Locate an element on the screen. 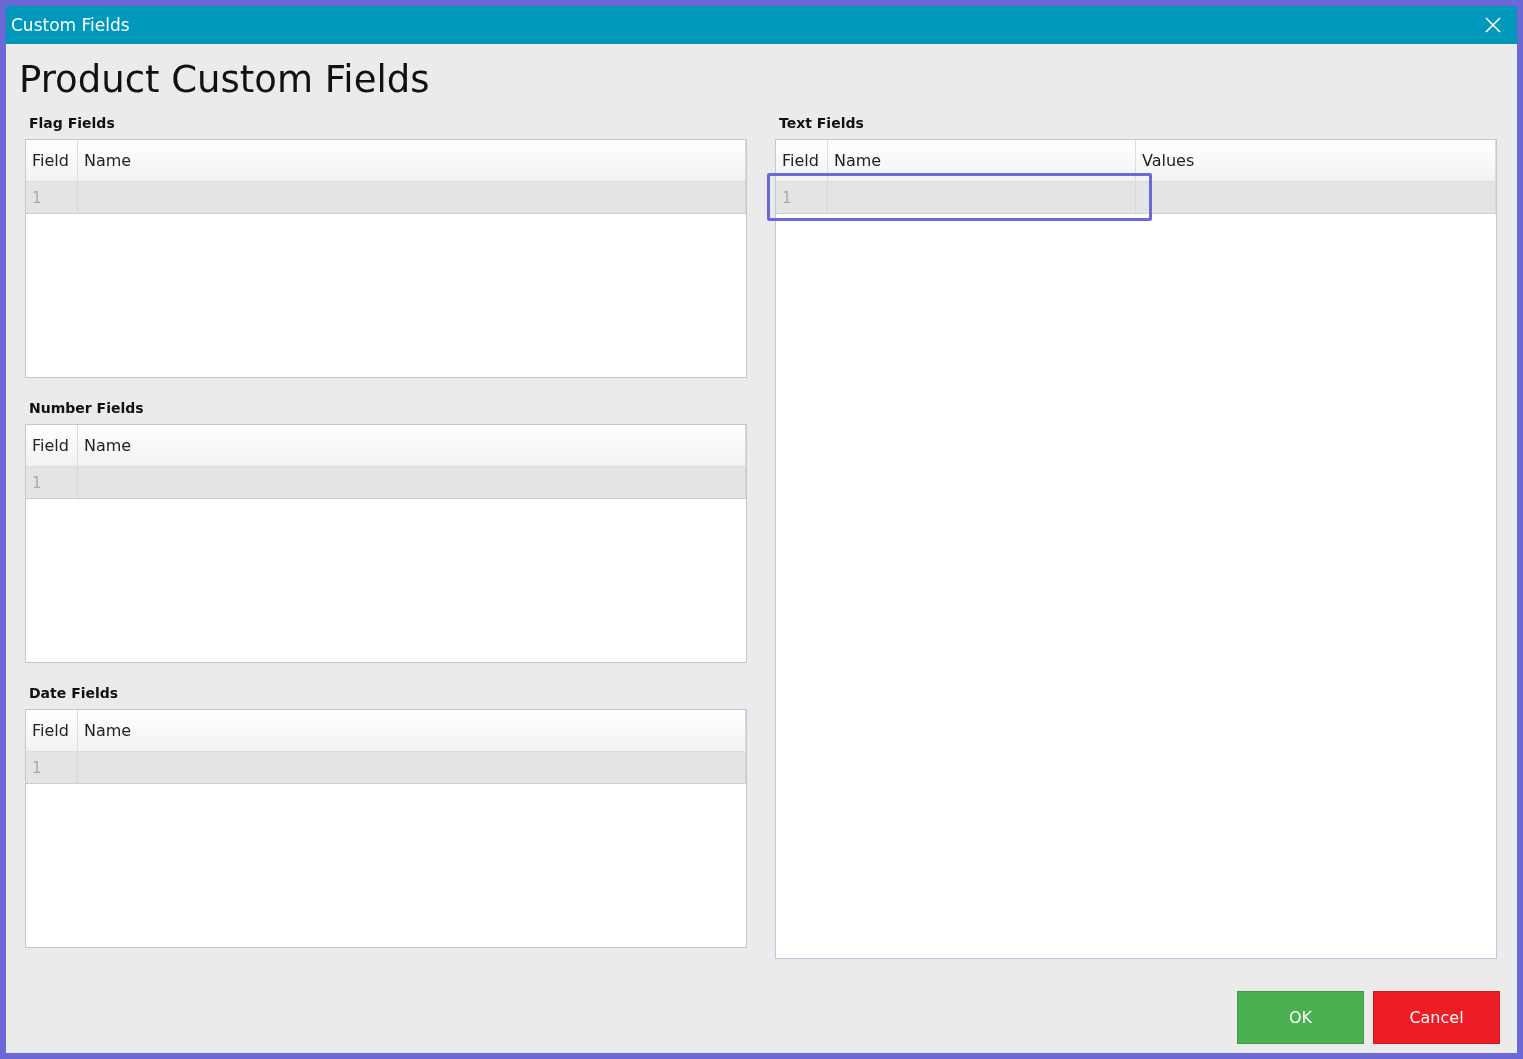 The width and height of the screenshot is (1523, 1059). close-icon is located at coordinates (1493, 25).